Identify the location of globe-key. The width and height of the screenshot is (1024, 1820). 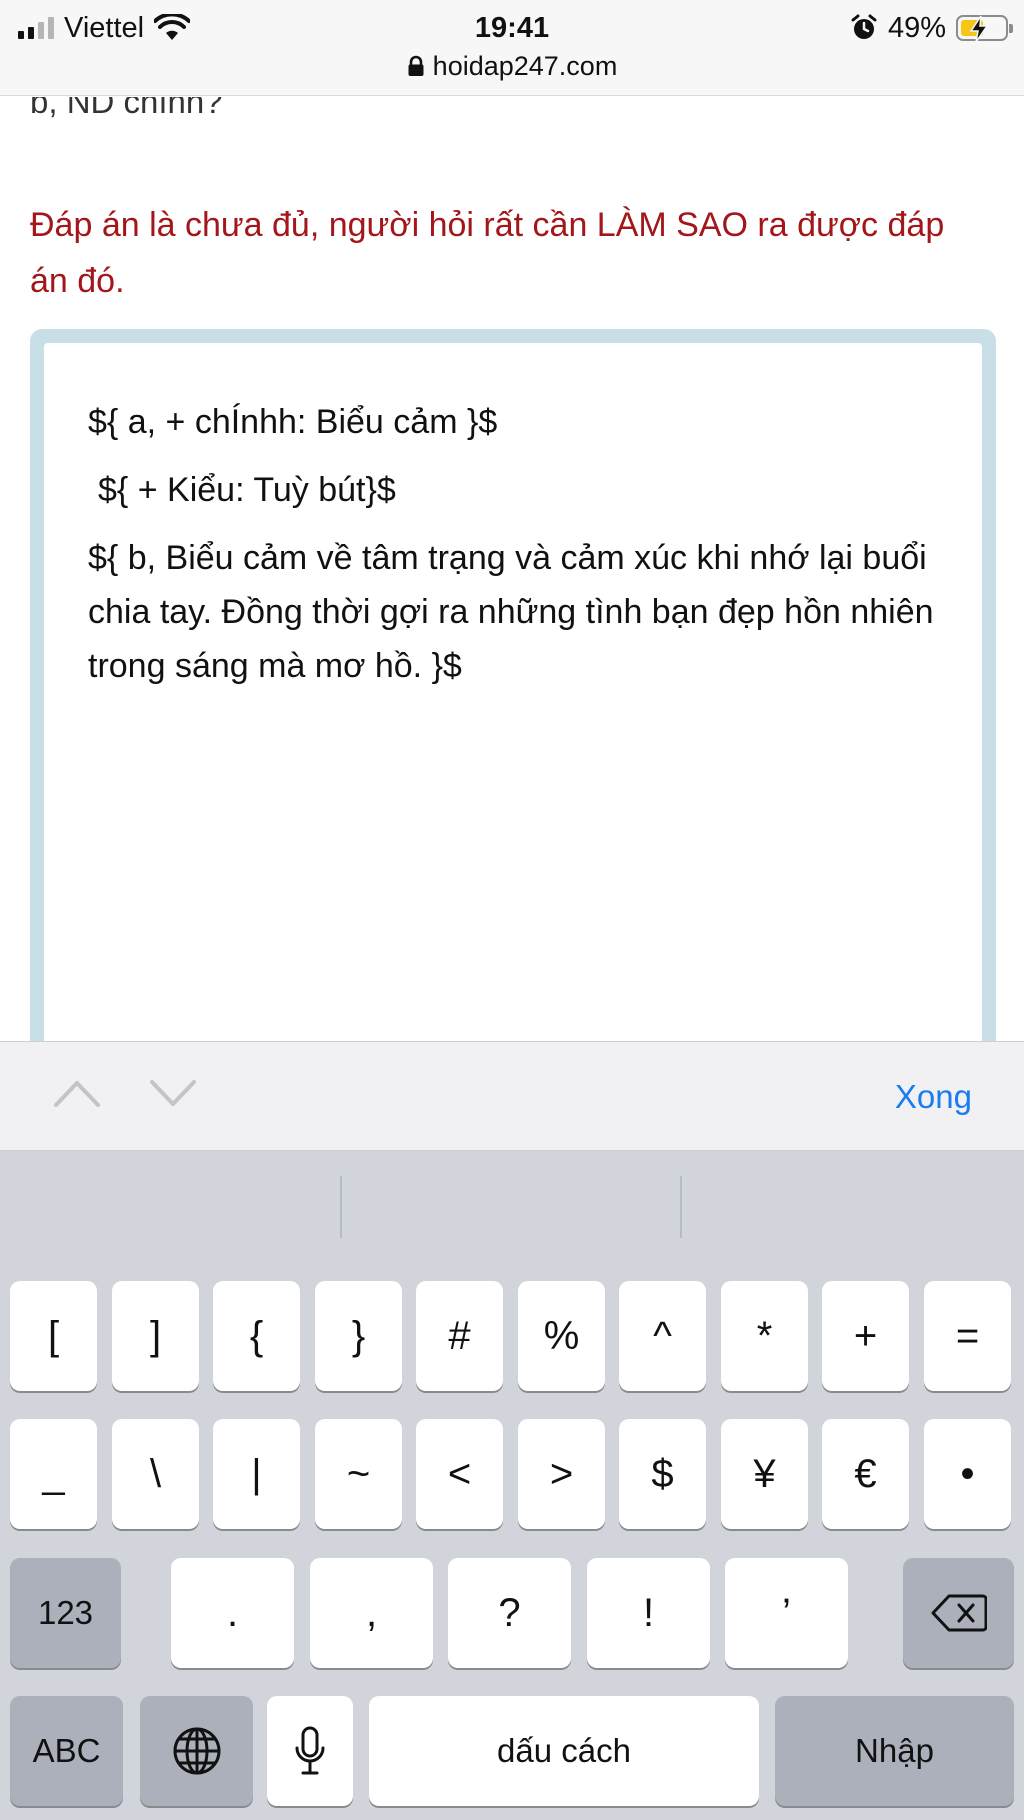
(196, 1751).